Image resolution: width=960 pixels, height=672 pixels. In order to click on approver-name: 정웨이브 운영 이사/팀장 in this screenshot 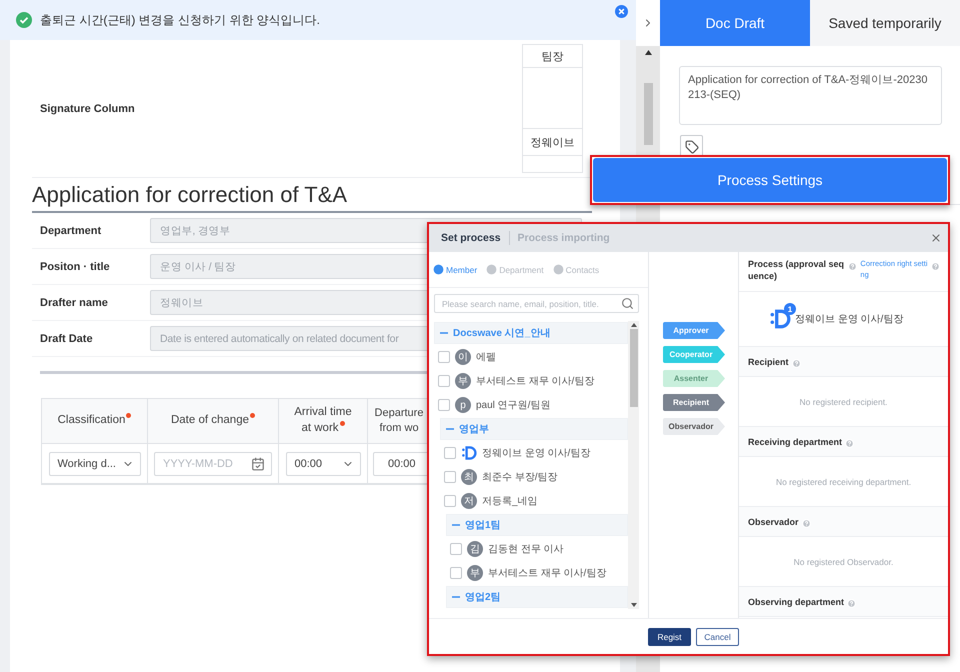, I will do `click(849, 319)`.